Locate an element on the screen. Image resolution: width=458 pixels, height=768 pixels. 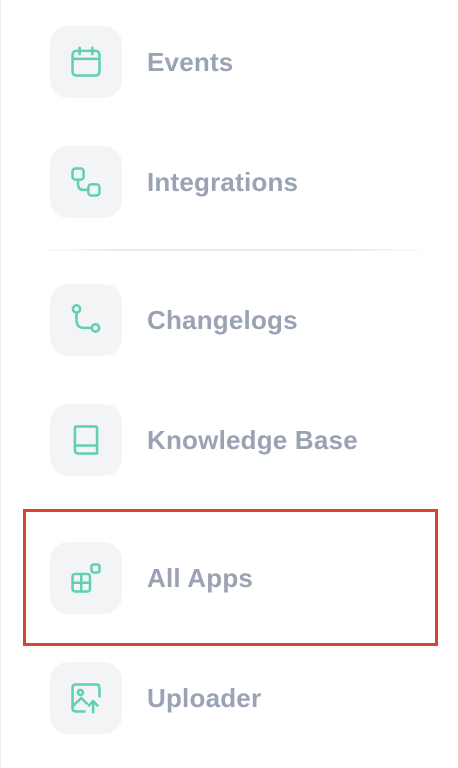
image-upload-icon is located at coordinates (86, 698).